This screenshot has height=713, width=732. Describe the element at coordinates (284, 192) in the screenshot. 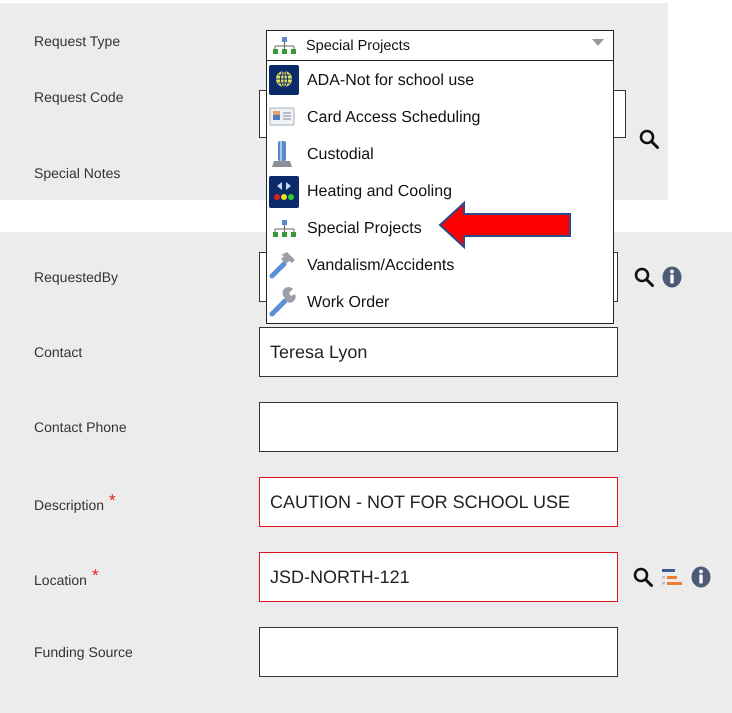

I see `traffic-light-icon` at that location.